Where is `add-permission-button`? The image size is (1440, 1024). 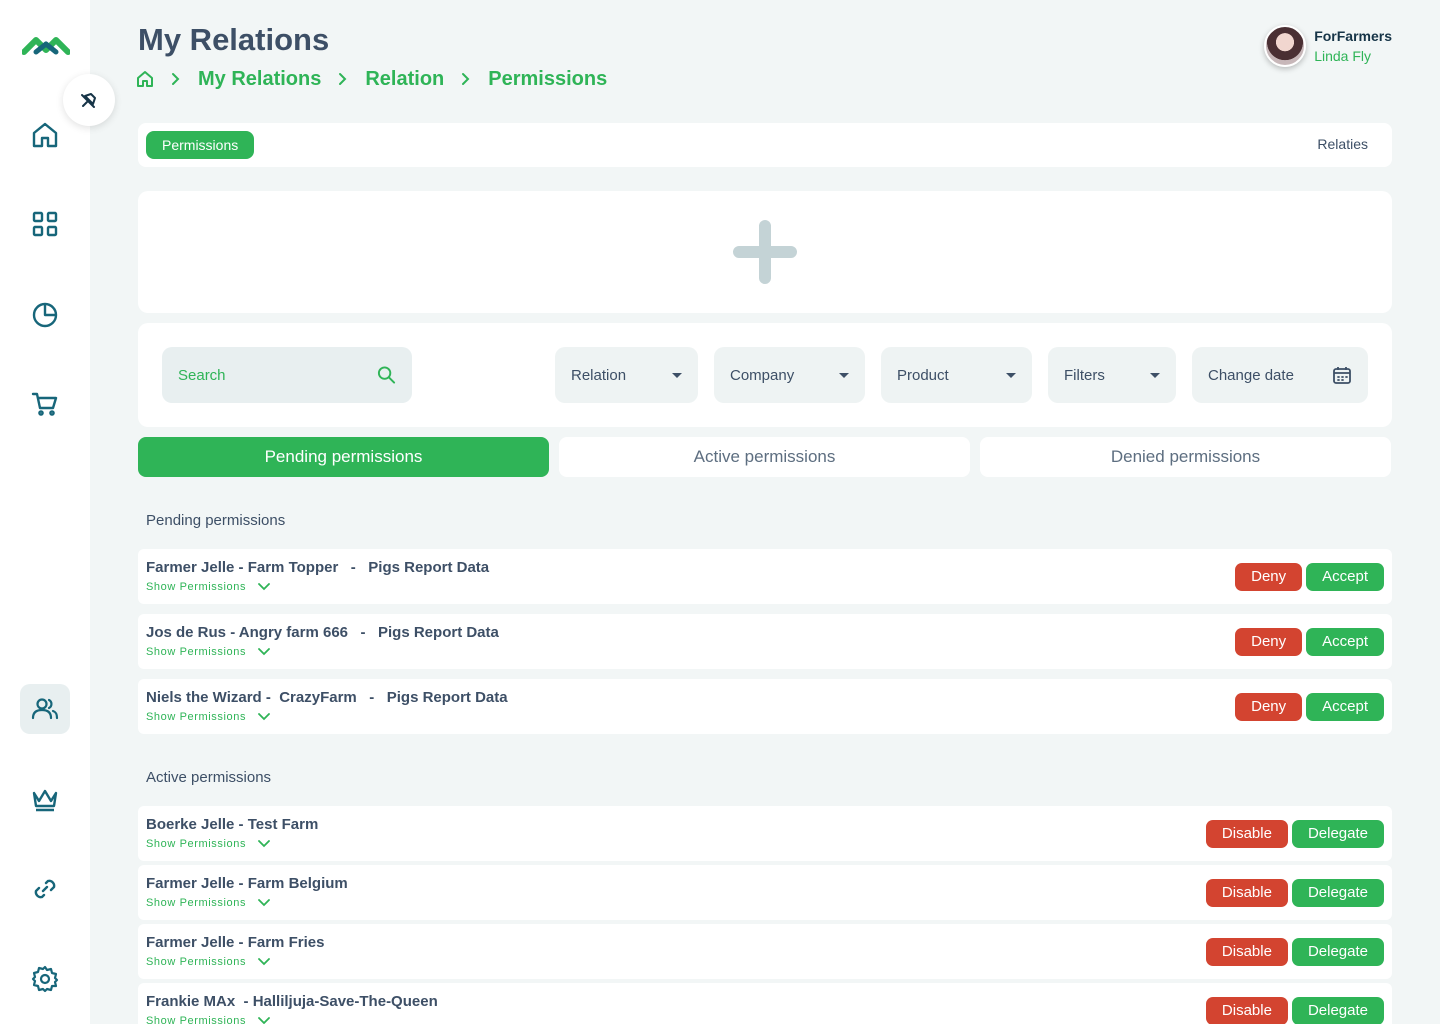
add-permission-button is located at coordinates (765, 252).